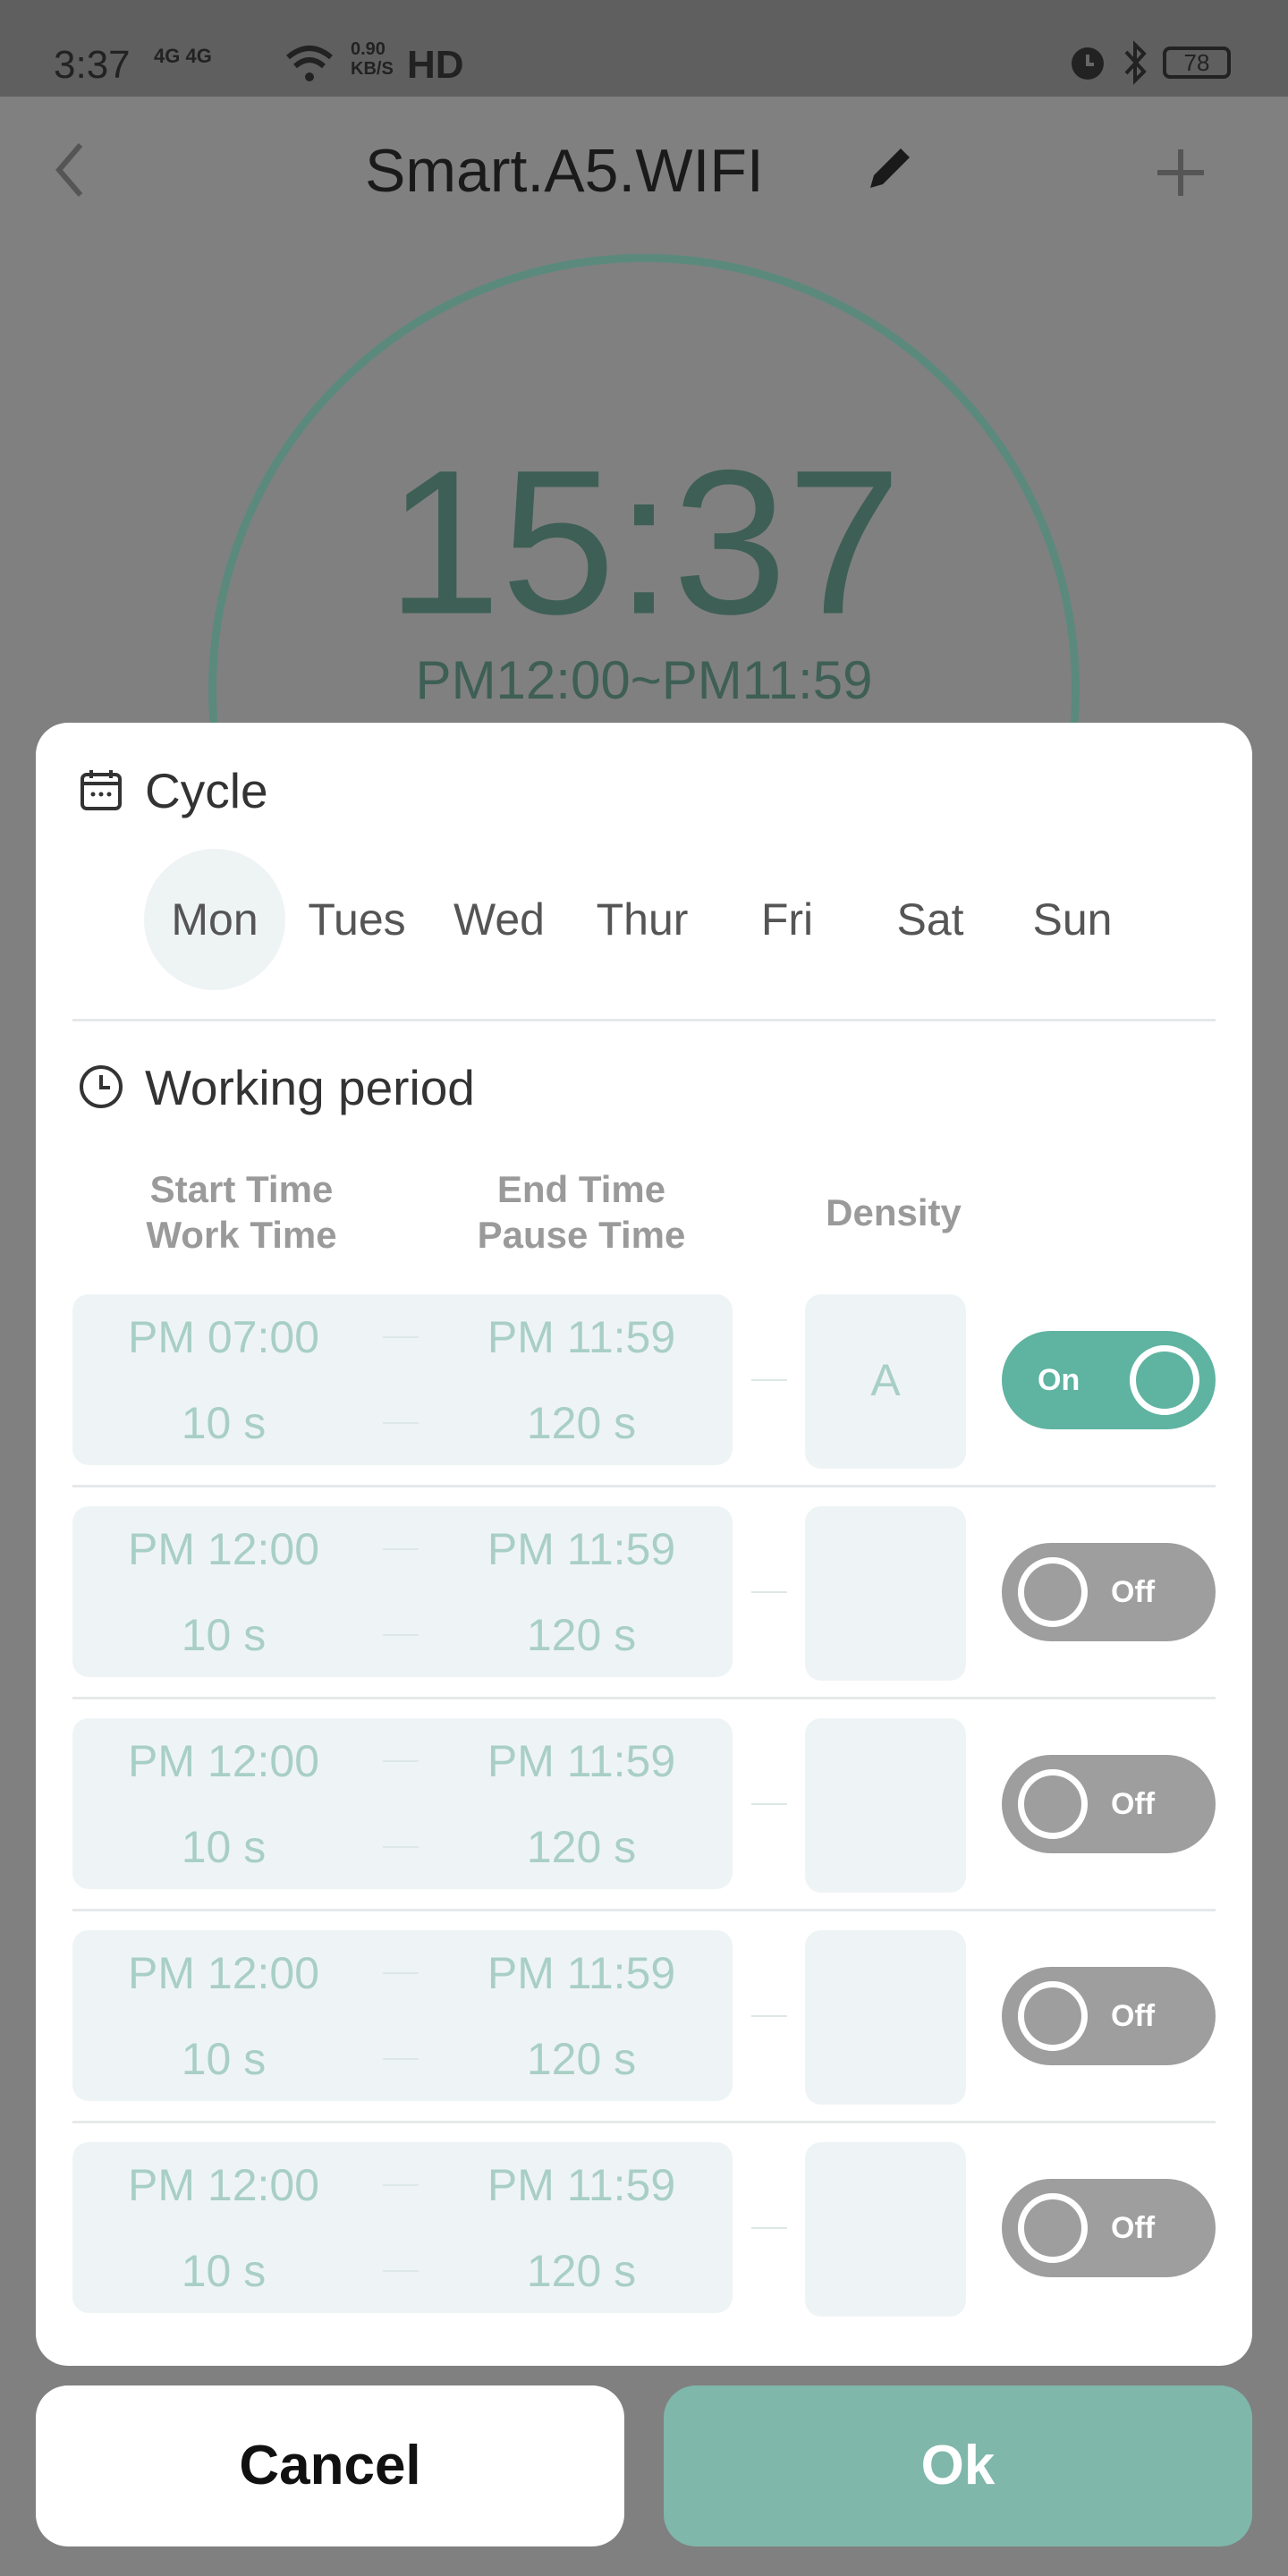 The height and width of the screenshot is (2576, 1288). I want to click on working-period-title: Working period, so click(310, 1087).